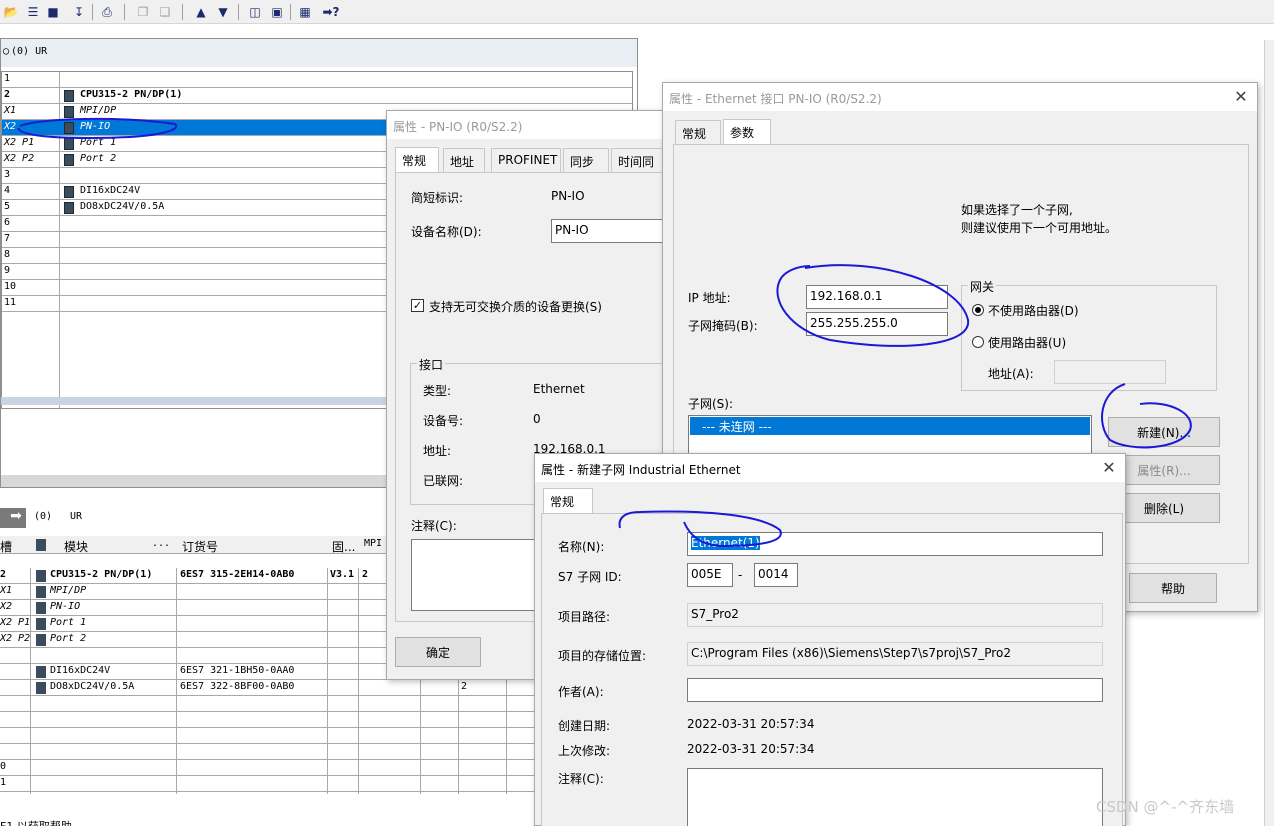  Describe the element at coordinates (97, 128) in the screenshot. I see `annotation-circle-pnio` at that location.